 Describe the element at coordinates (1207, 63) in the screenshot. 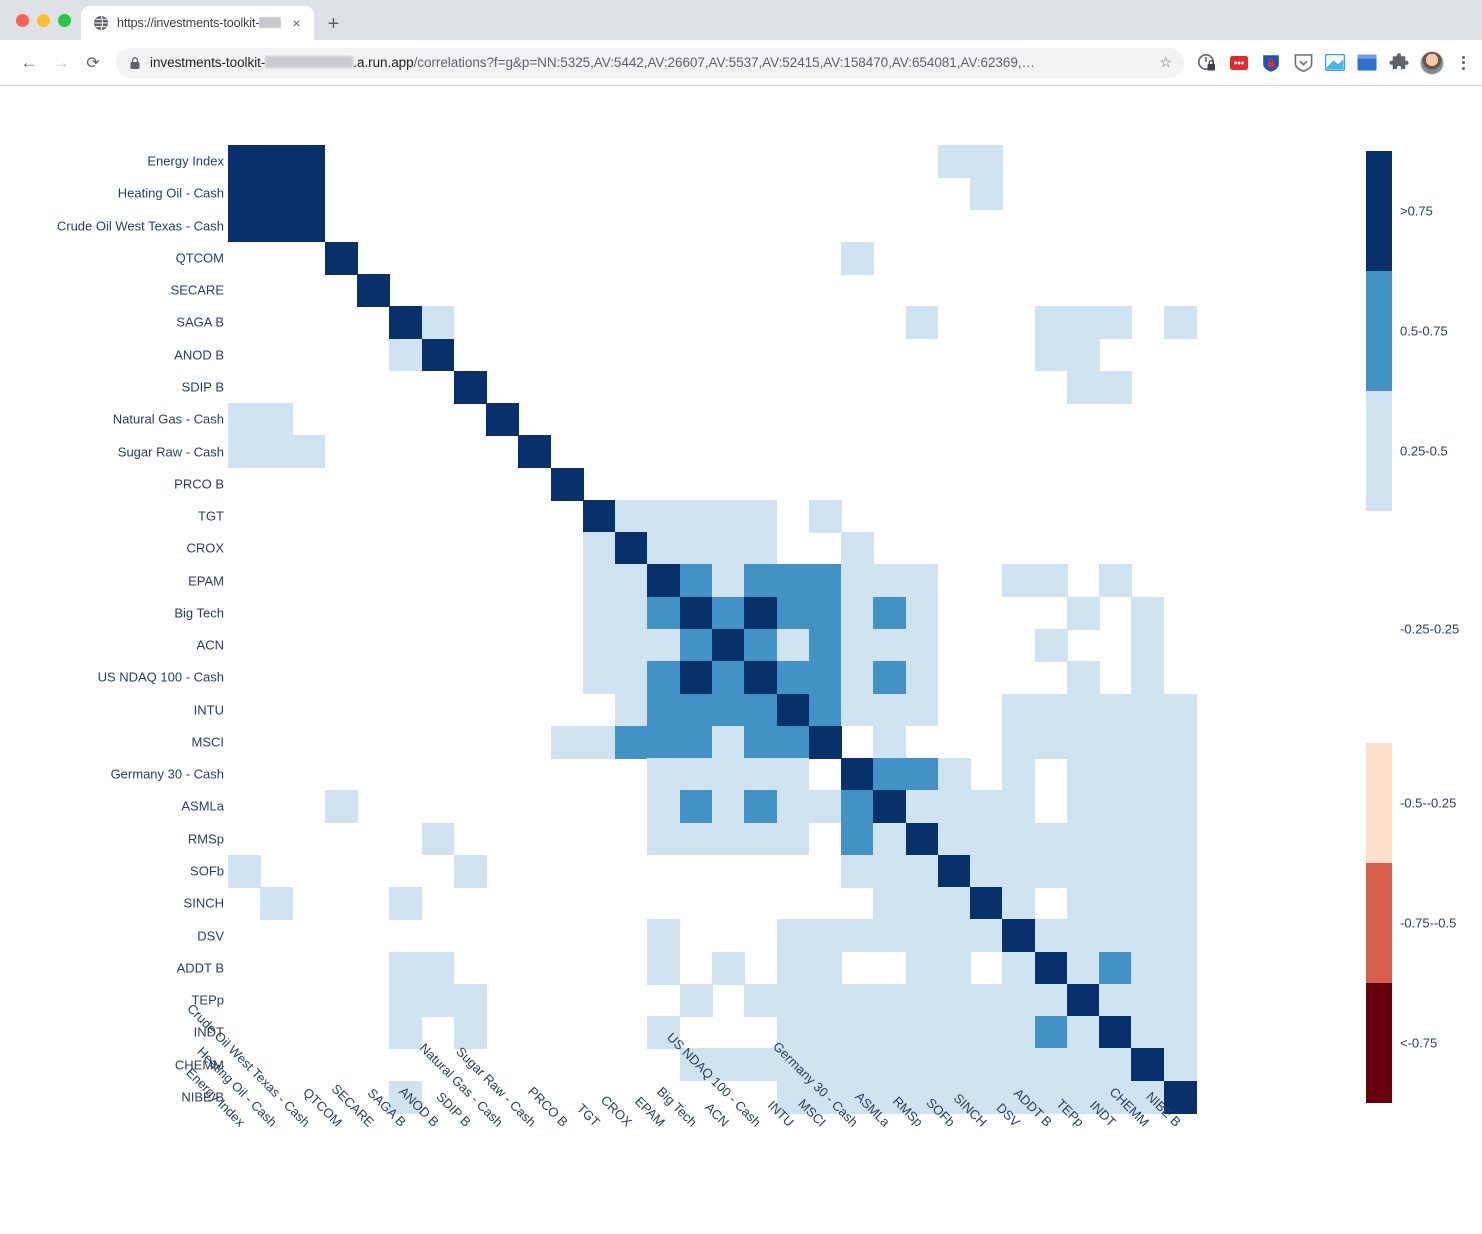

I see `speed-privacy-icon` at that location.